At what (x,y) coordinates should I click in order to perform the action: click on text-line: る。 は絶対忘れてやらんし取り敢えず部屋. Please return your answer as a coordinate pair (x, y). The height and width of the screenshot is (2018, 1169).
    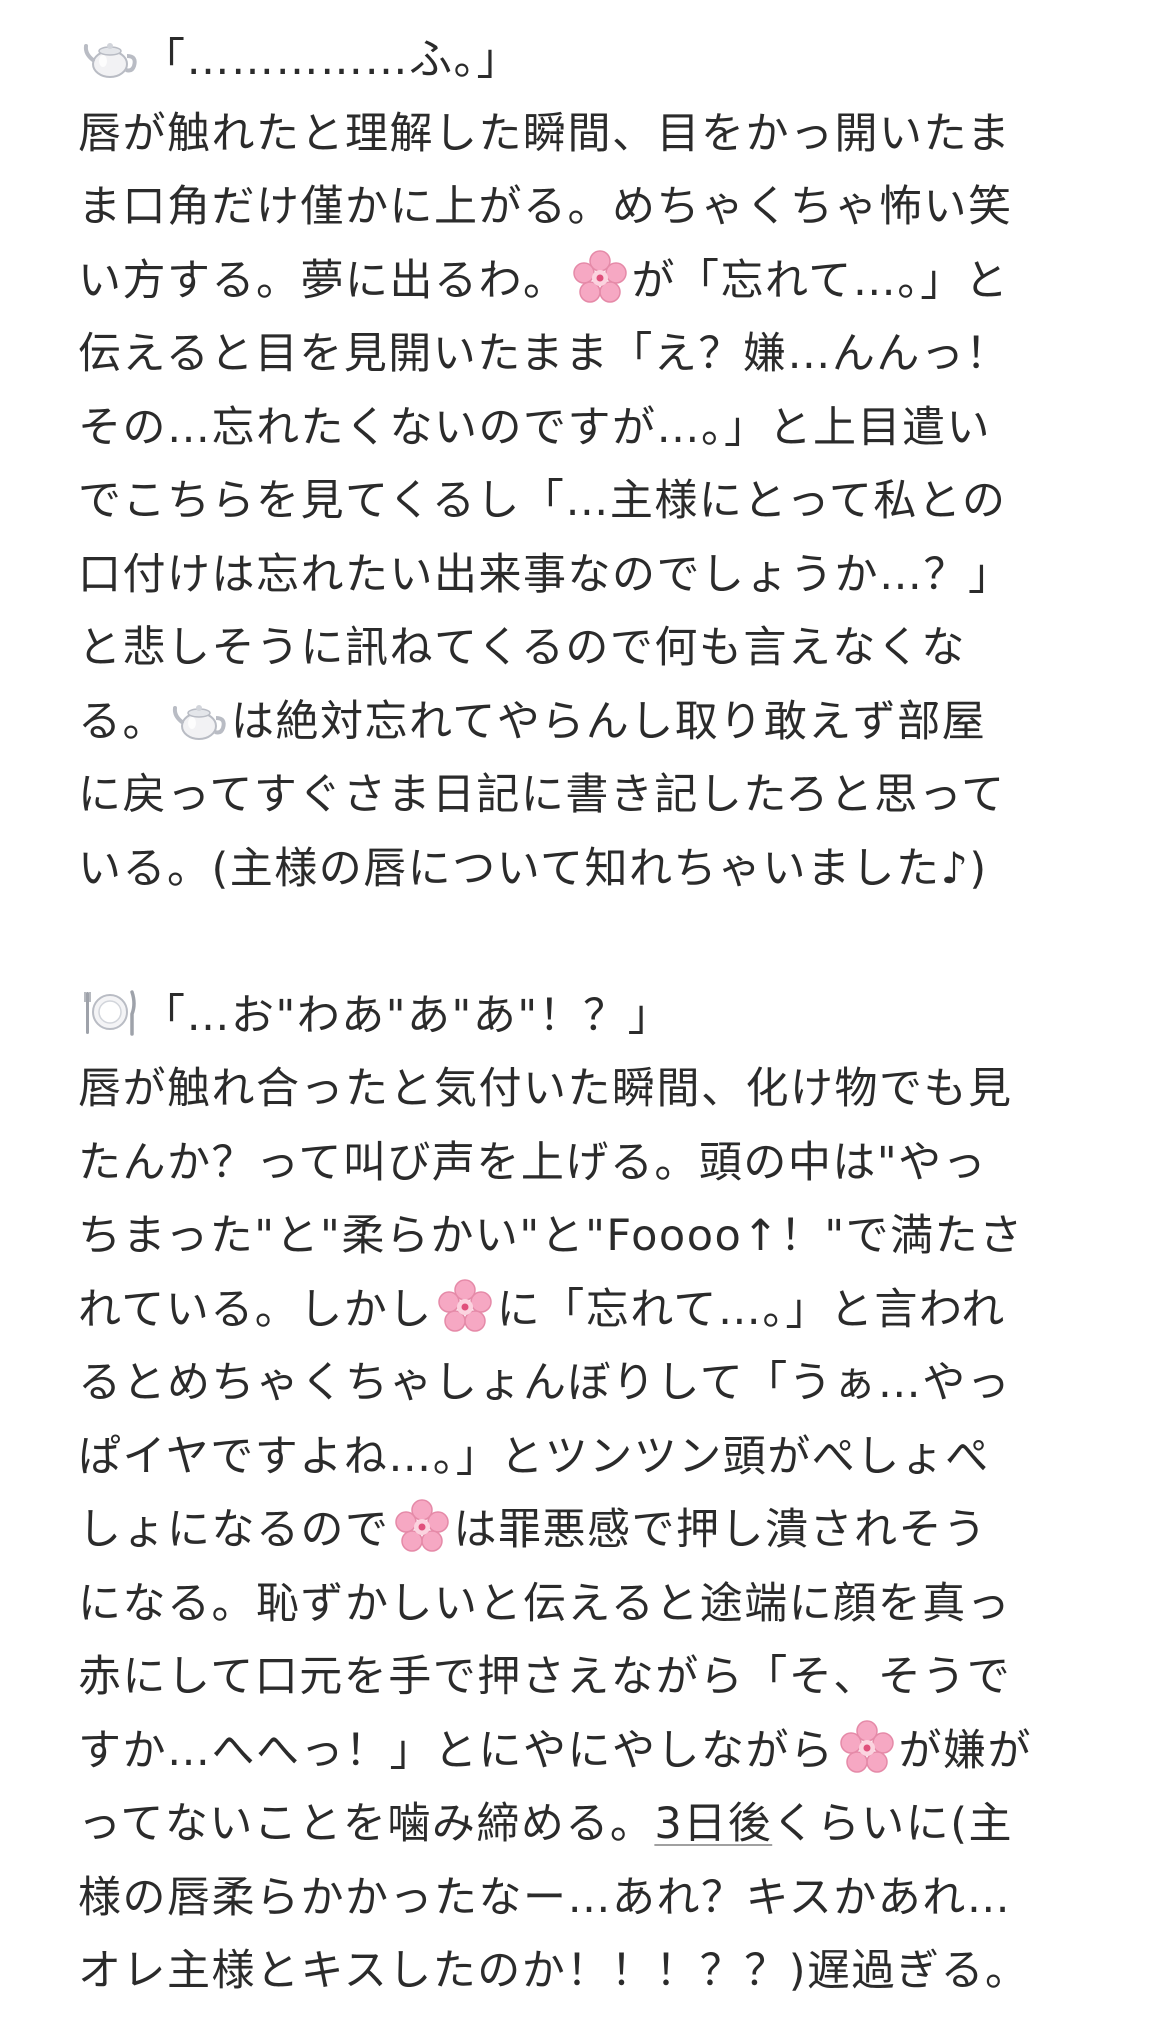
    Looking at the image, I should click on (593, 723).